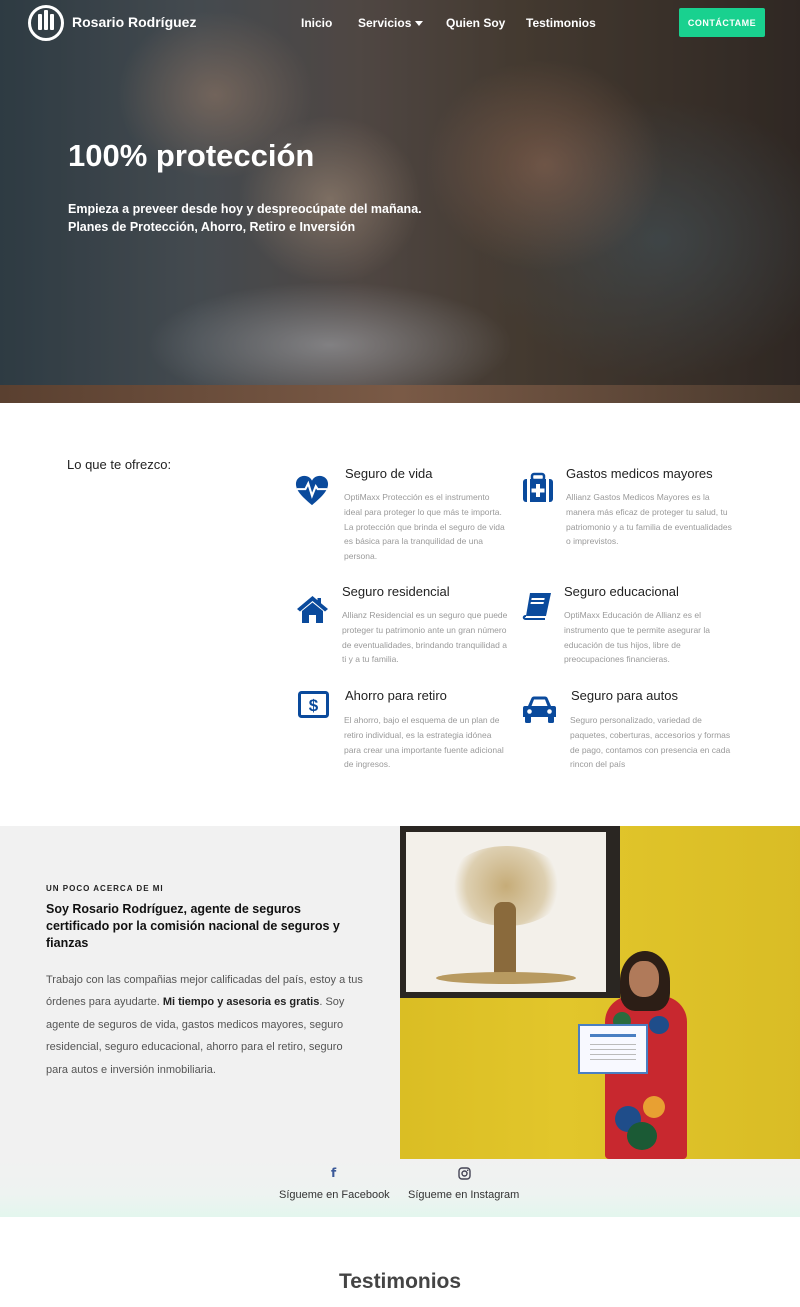 Image resolution: width=800 pixels, height=1307 pixels. I want to click on nav-item-servicios: Servicios, so click(391, 23).